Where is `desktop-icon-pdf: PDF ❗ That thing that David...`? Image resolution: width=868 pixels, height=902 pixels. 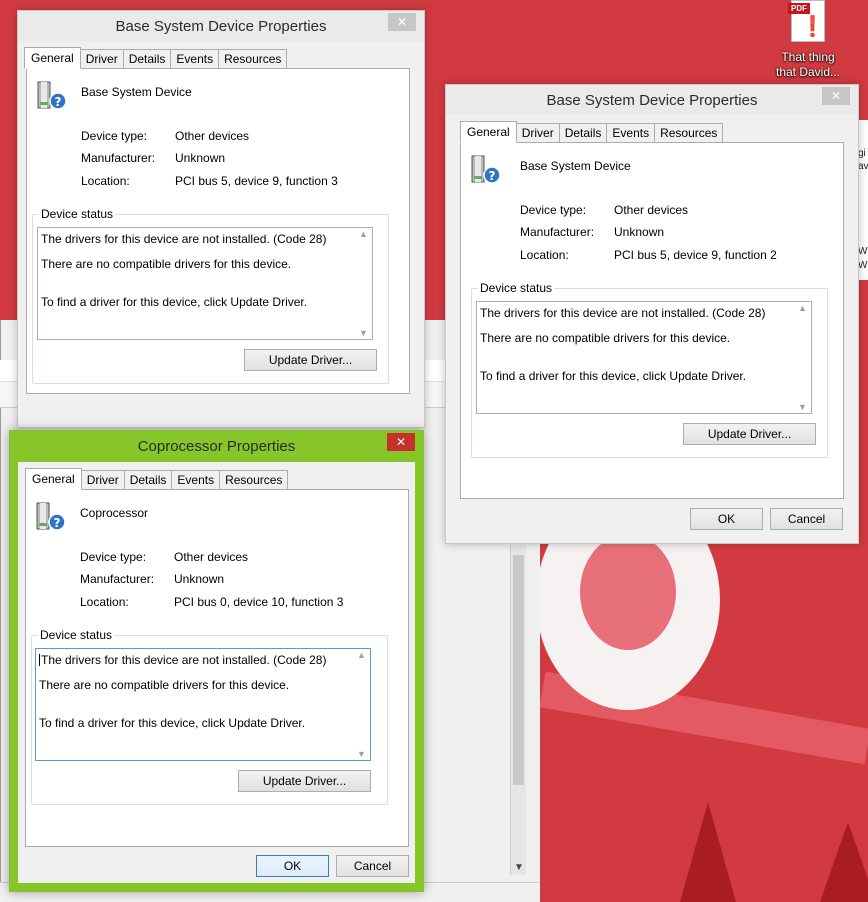
desktop-icon-pdf: PDF ❗ That thing that David... is located at coordinates (808, 40).